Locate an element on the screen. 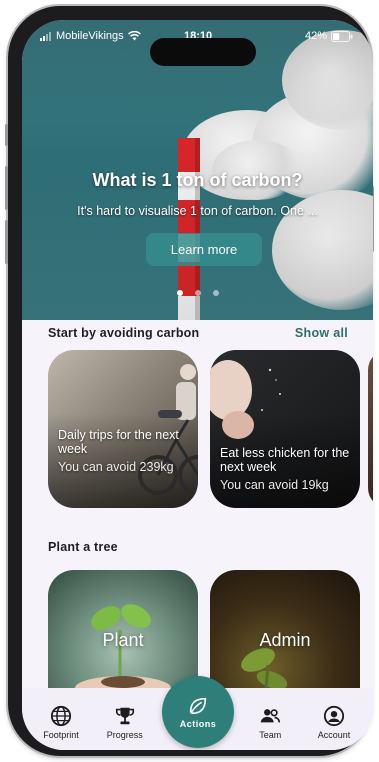 Image resolution: width=379 pixels, height=762 pixels. carrier-group: MobileVikings is located at coordinates (90, 36).